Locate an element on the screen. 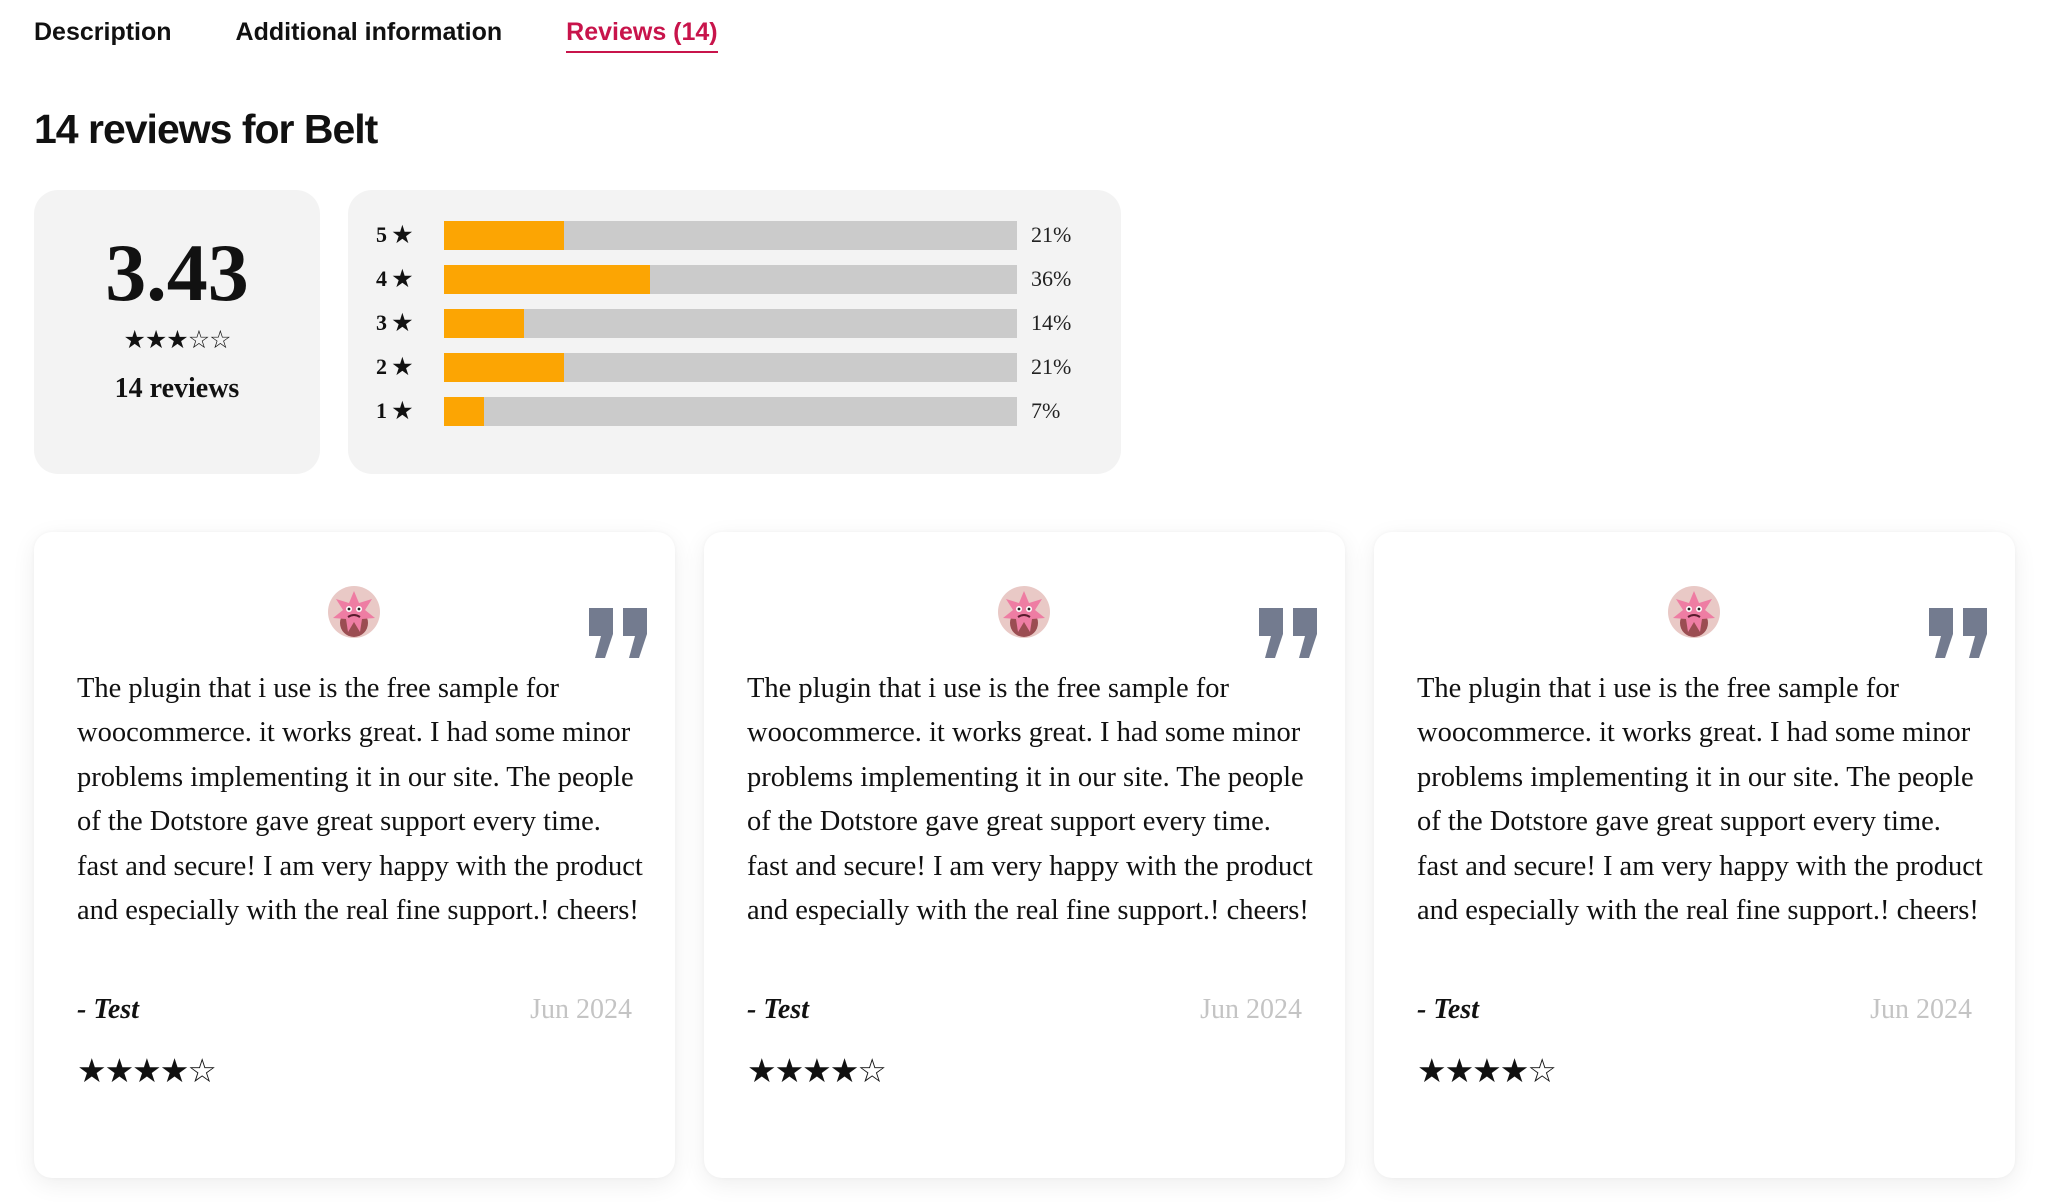 The width and height of the screenshot is (2064, 1202). tab-additional-information: Additional information is located at coordinates (369, 35).